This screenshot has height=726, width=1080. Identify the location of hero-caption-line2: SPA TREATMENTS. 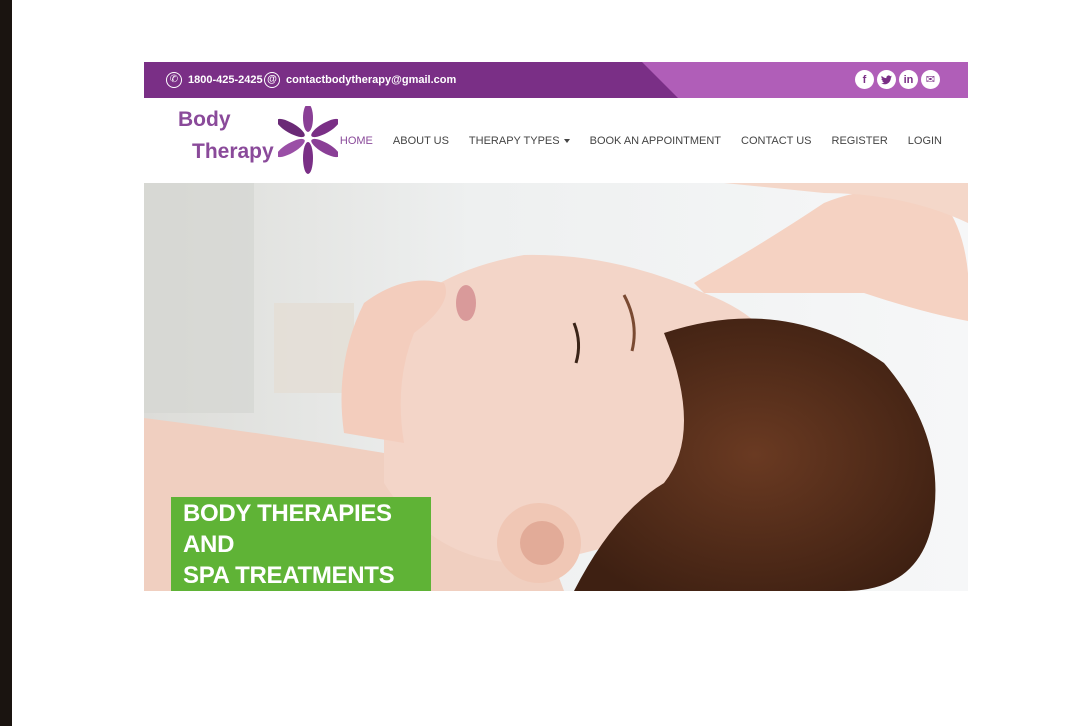
(289, 575).